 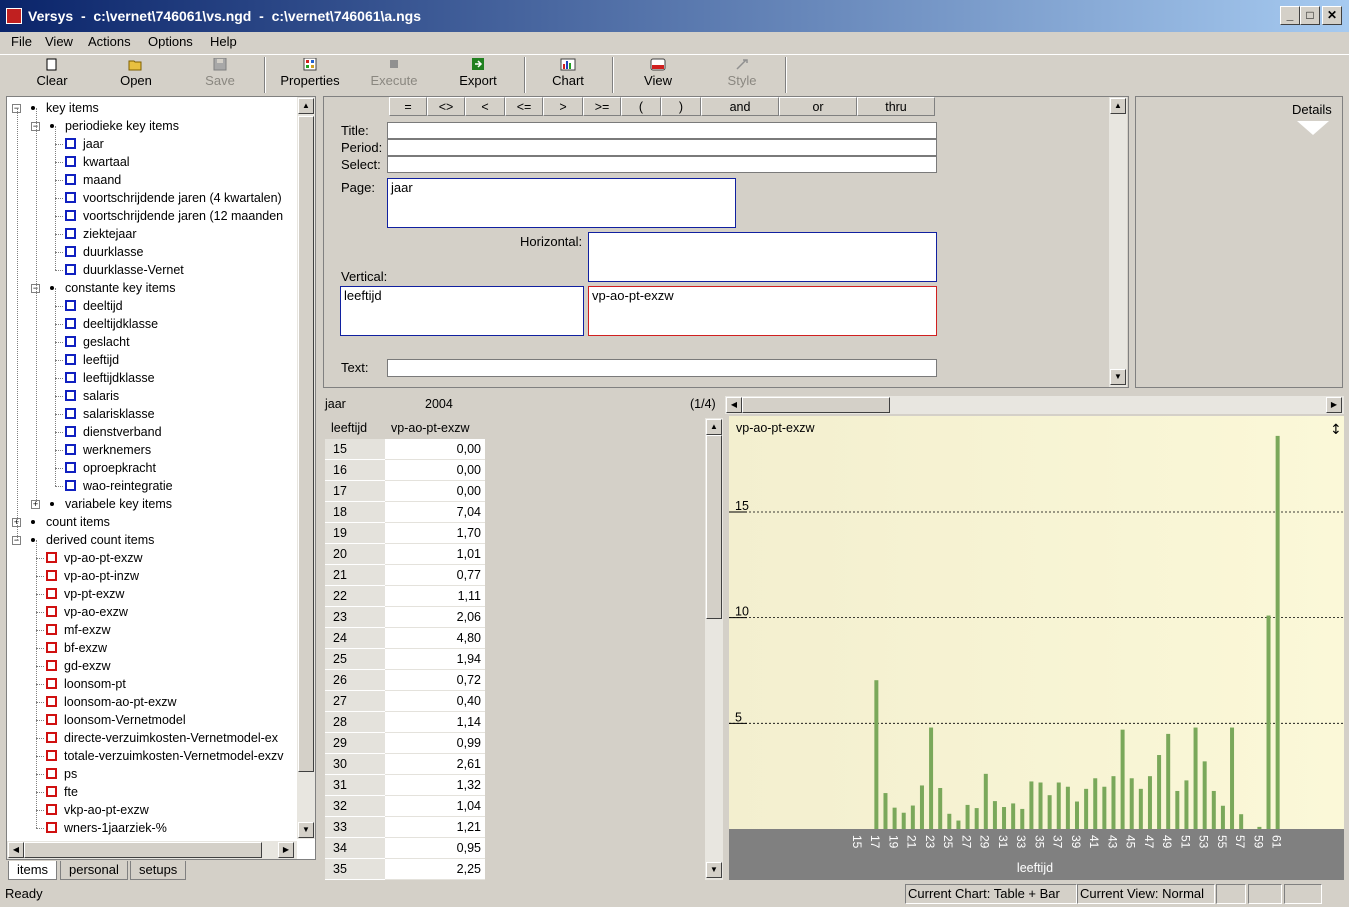 What do you see at coordinates (92, 360) in the screenshot?
I see `tree-item: leeftijd` at bounding box center [92, 360].